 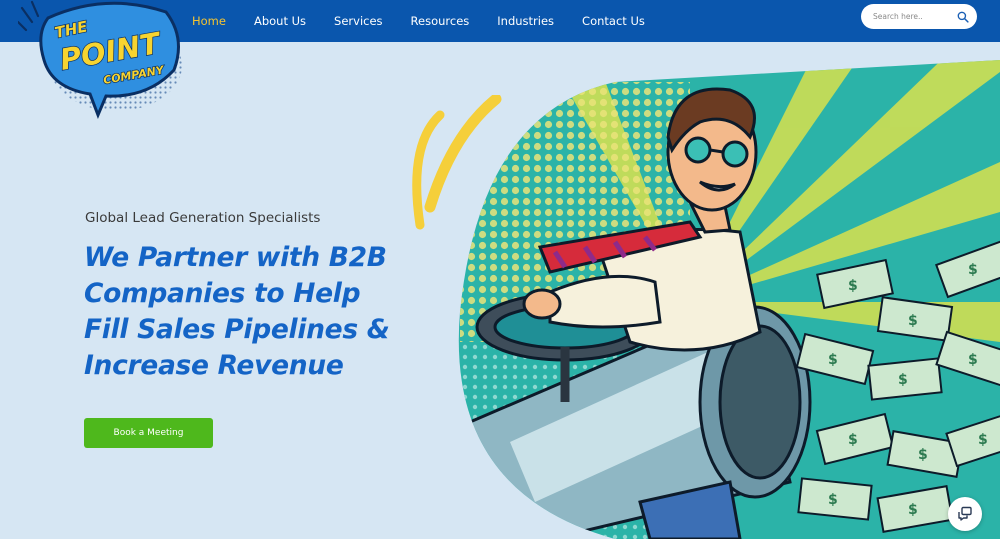 I want to click on headline-line: Increase Revenue, so click(x=214, y=365).